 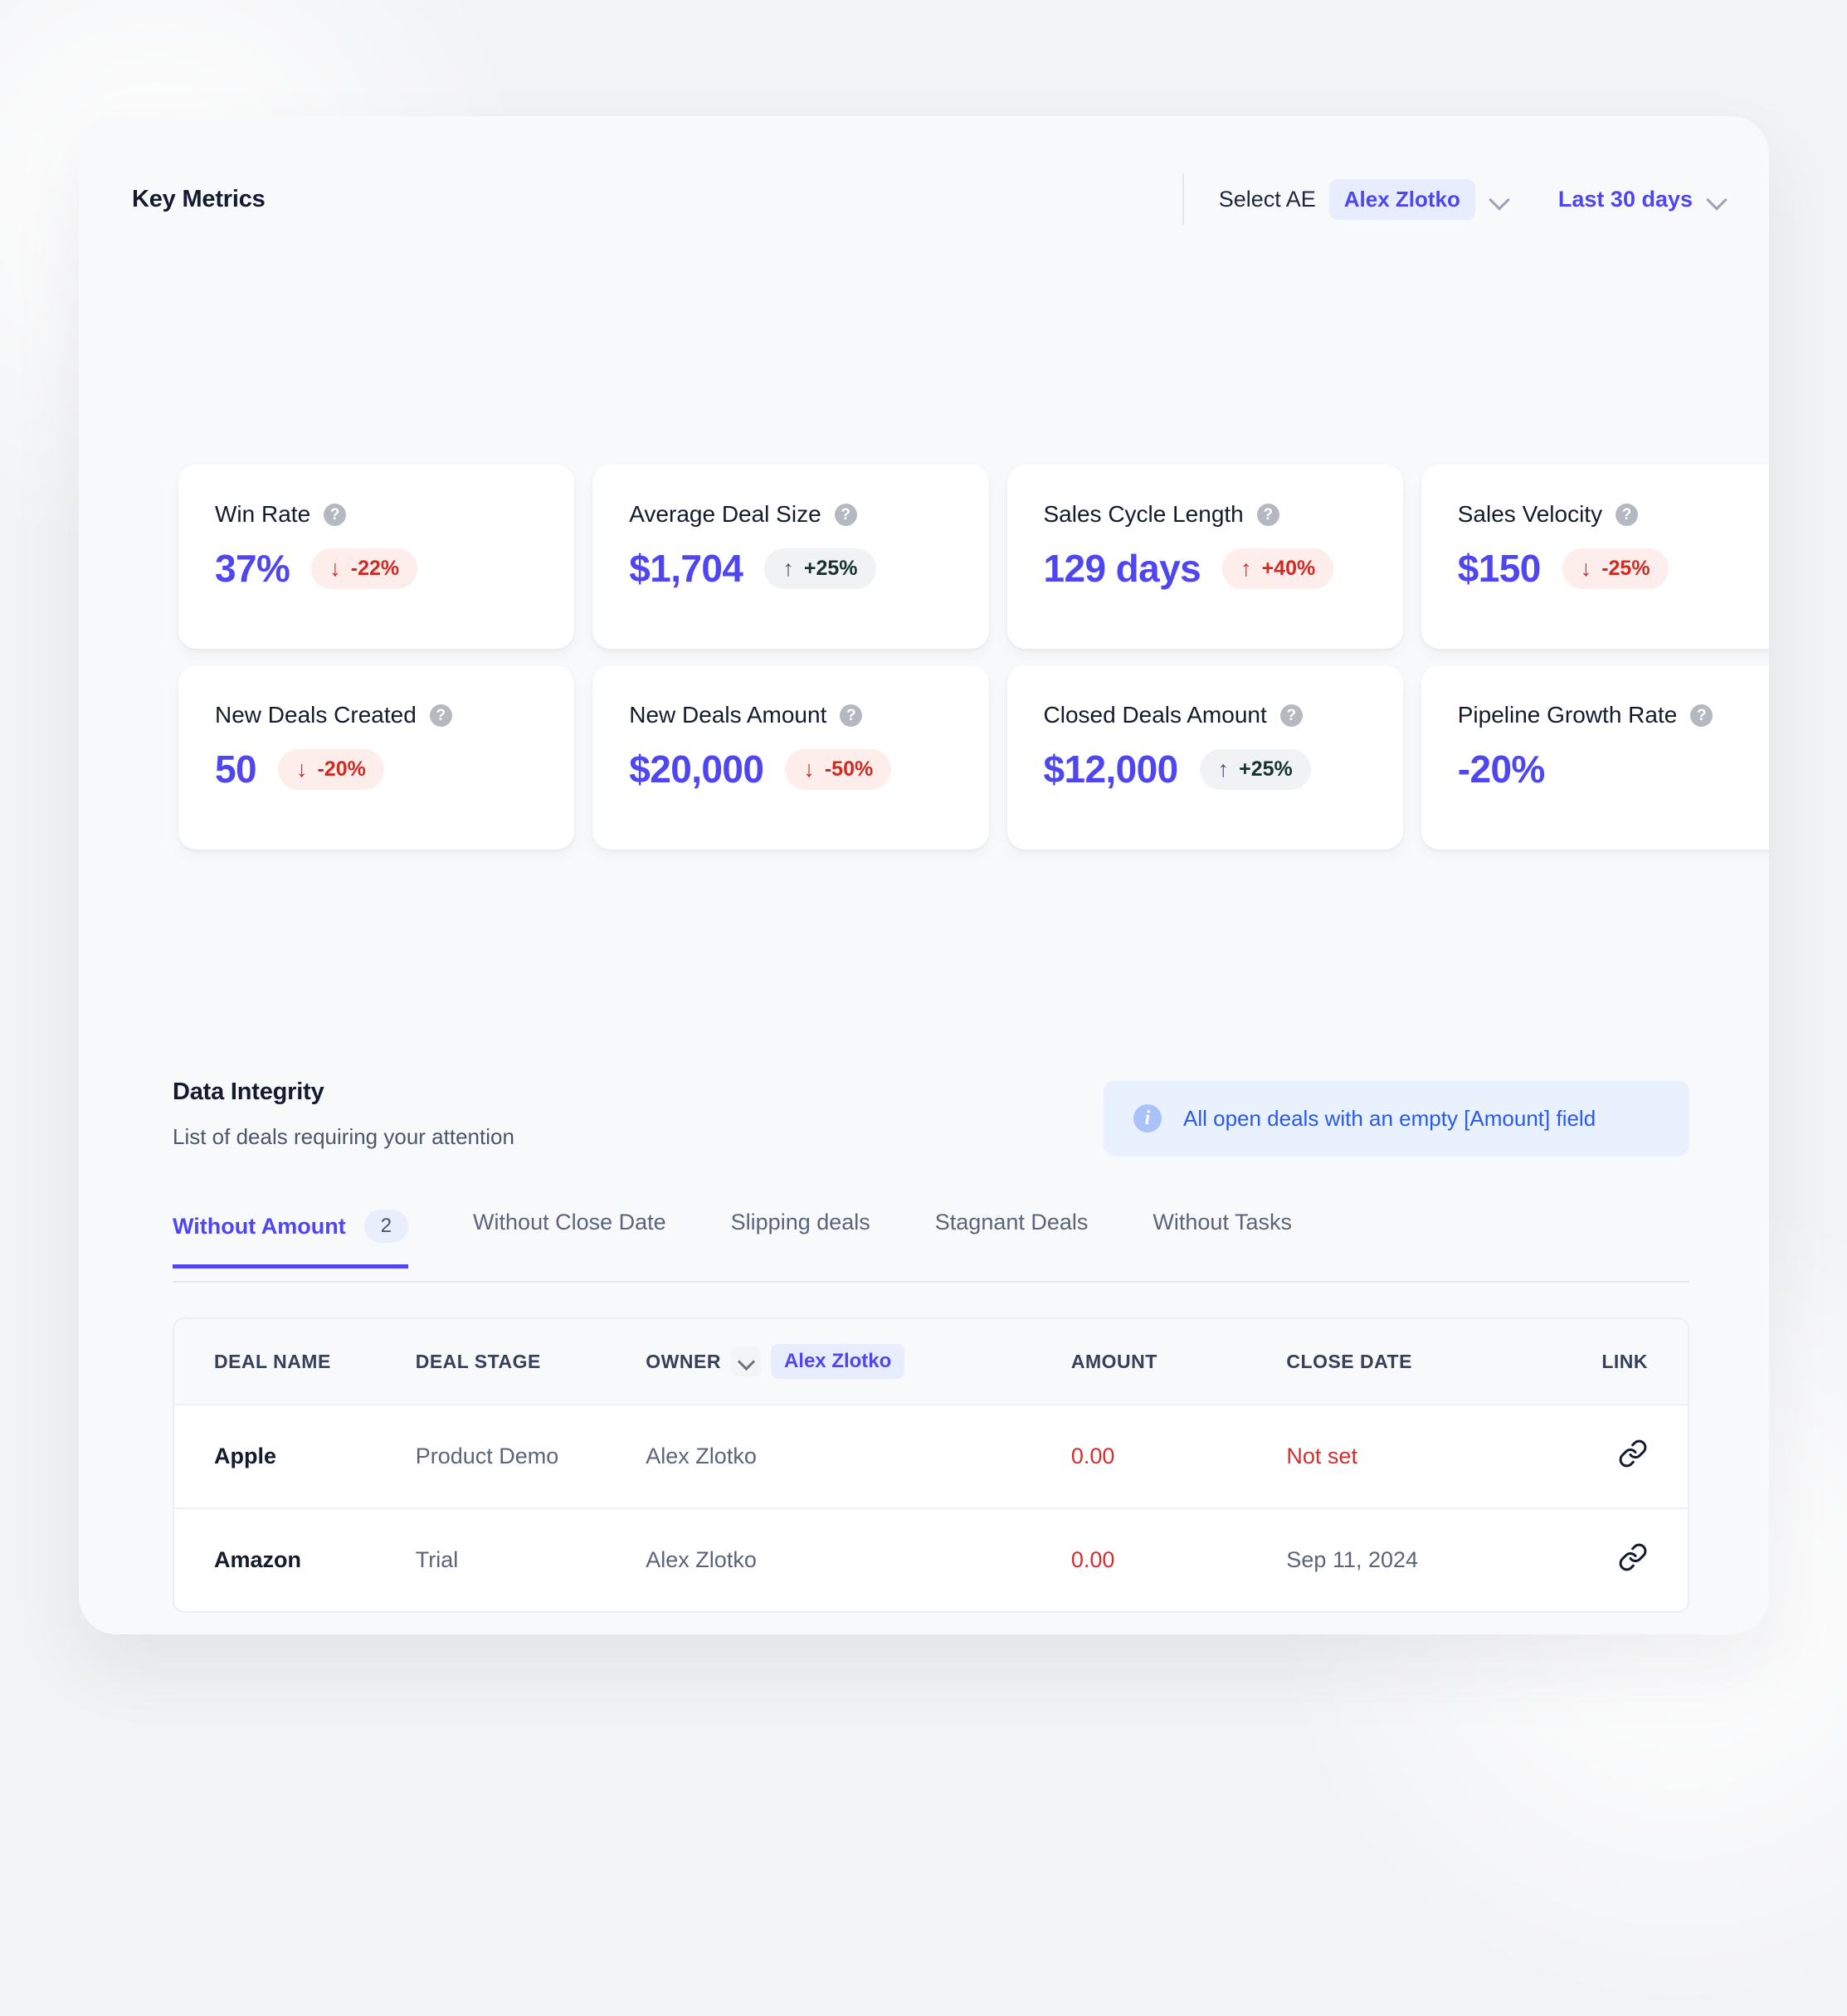 I want to click on cell-deal-stage: Trial, so click(x=437, y=1559).